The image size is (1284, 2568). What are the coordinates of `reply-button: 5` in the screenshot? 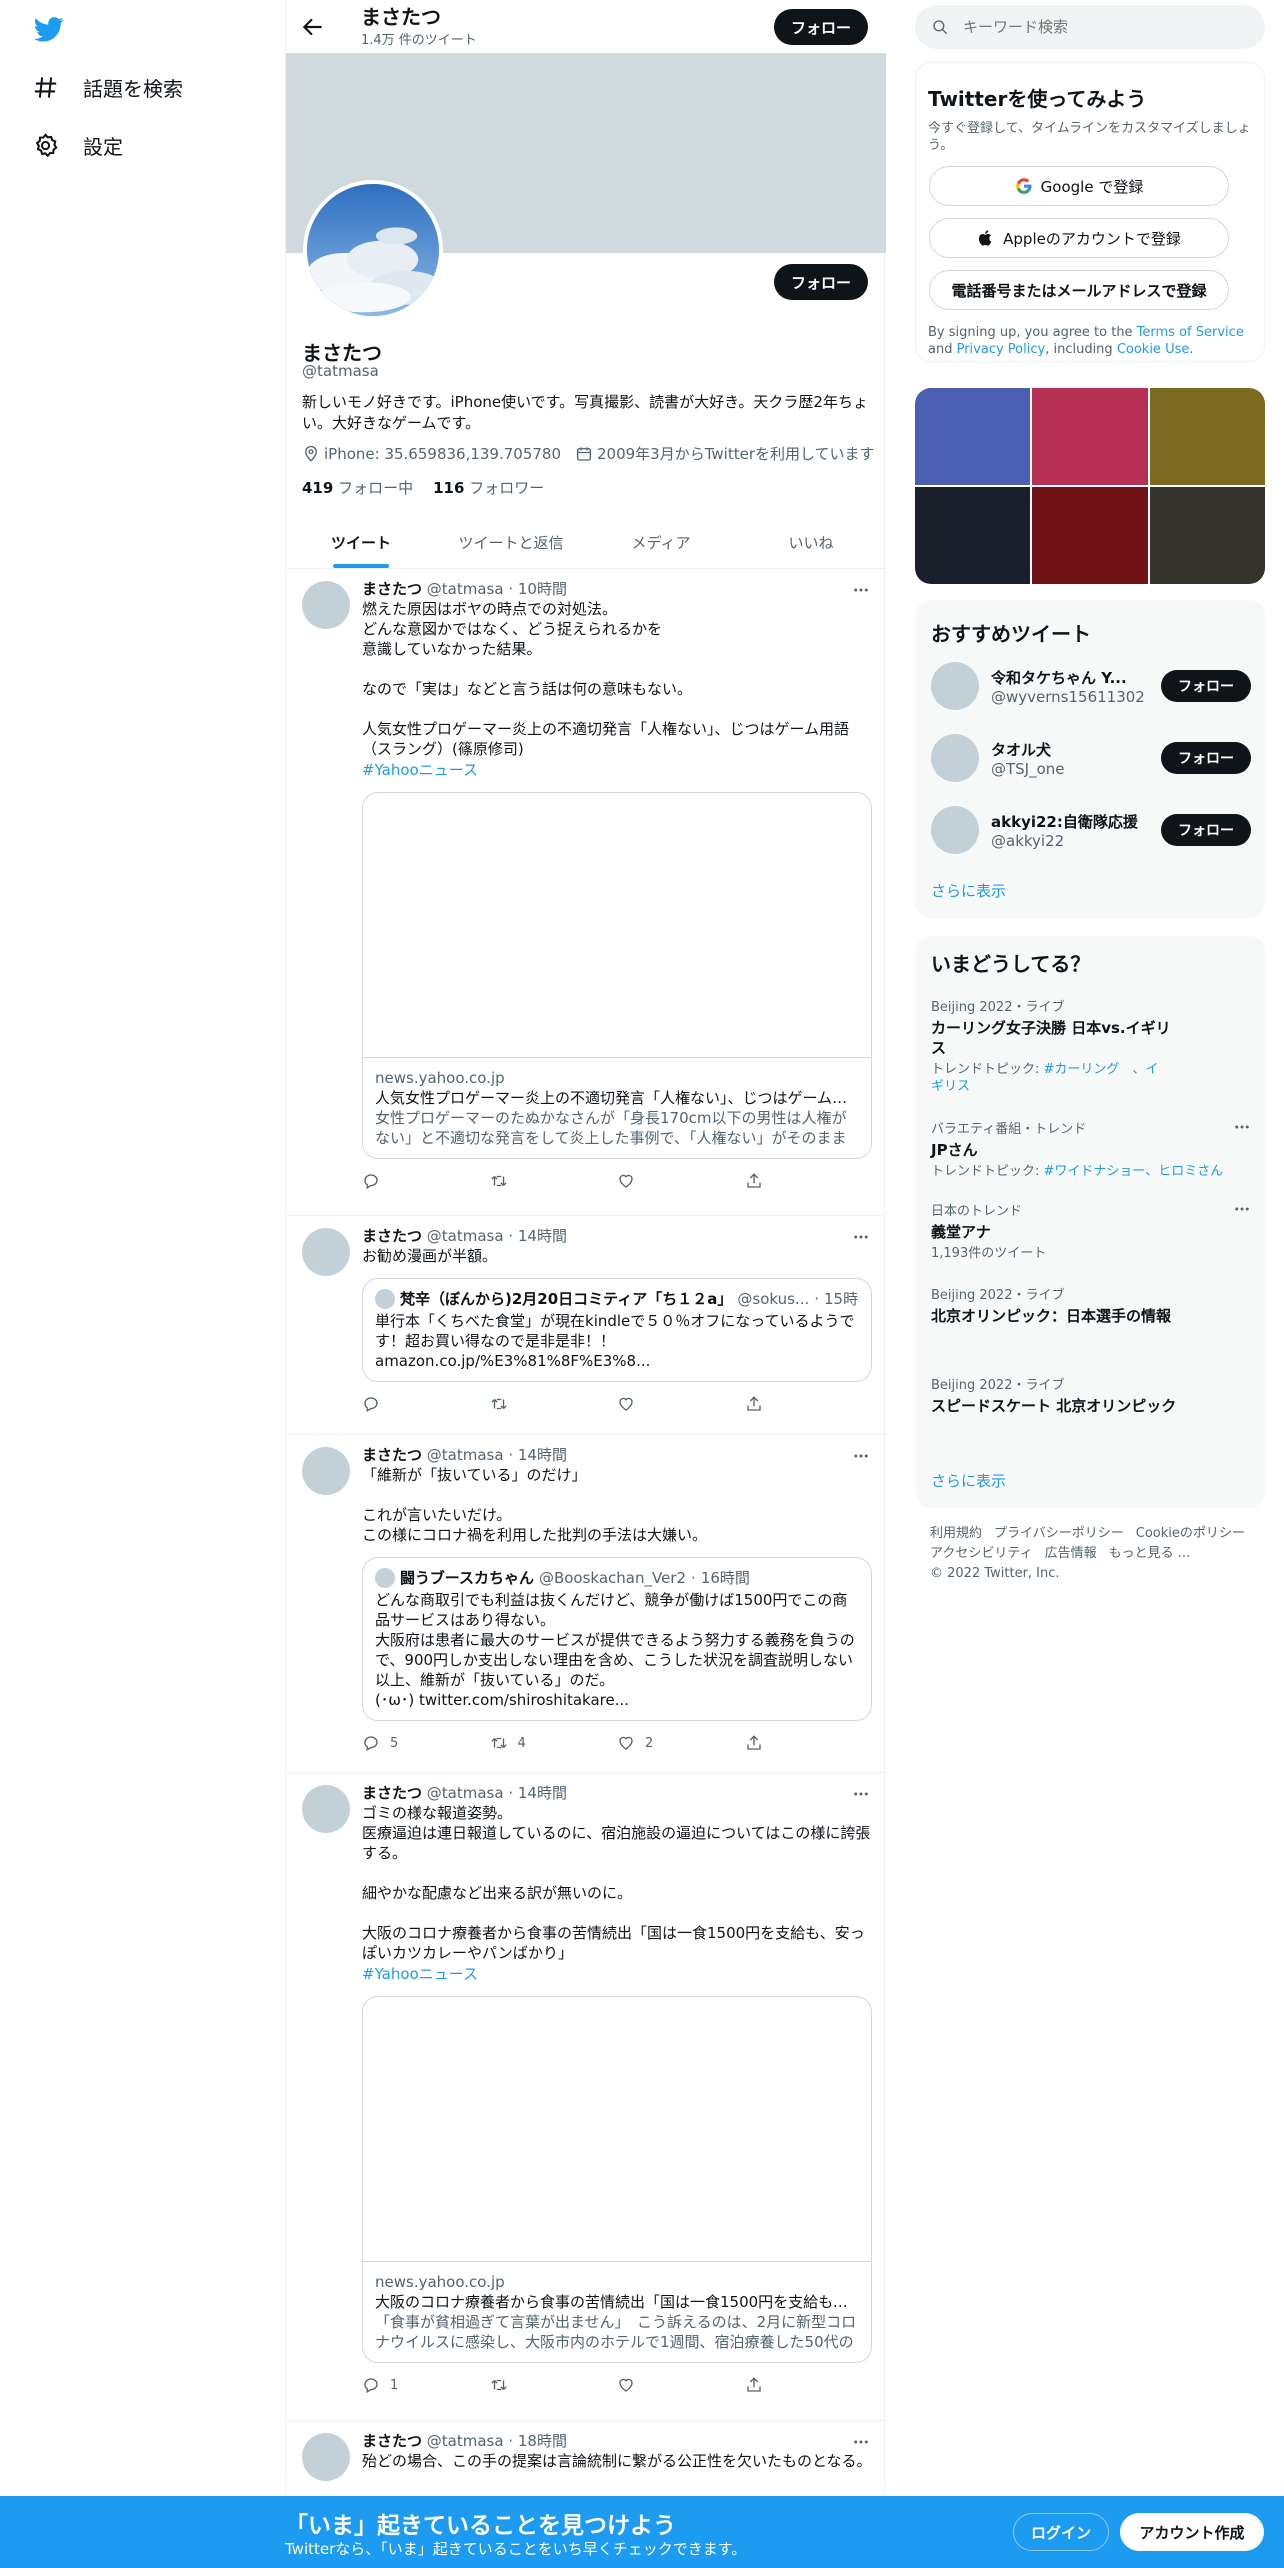 It's located at (426, 1743).